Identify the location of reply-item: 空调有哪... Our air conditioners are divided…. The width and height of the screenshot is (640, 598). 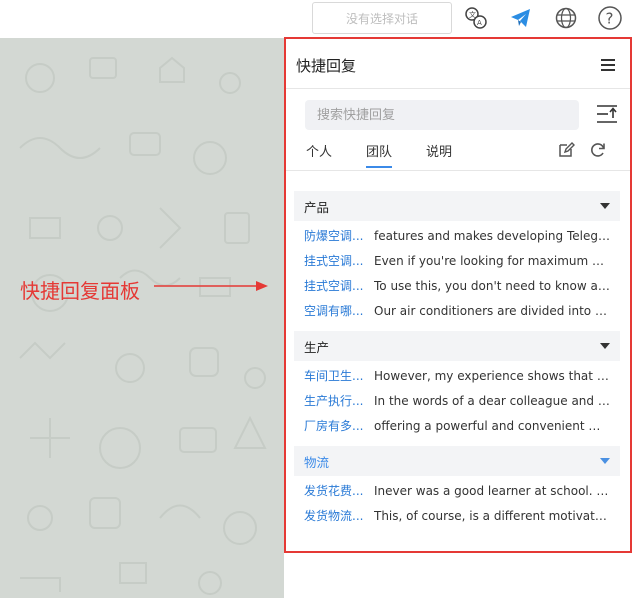
(457, 310).